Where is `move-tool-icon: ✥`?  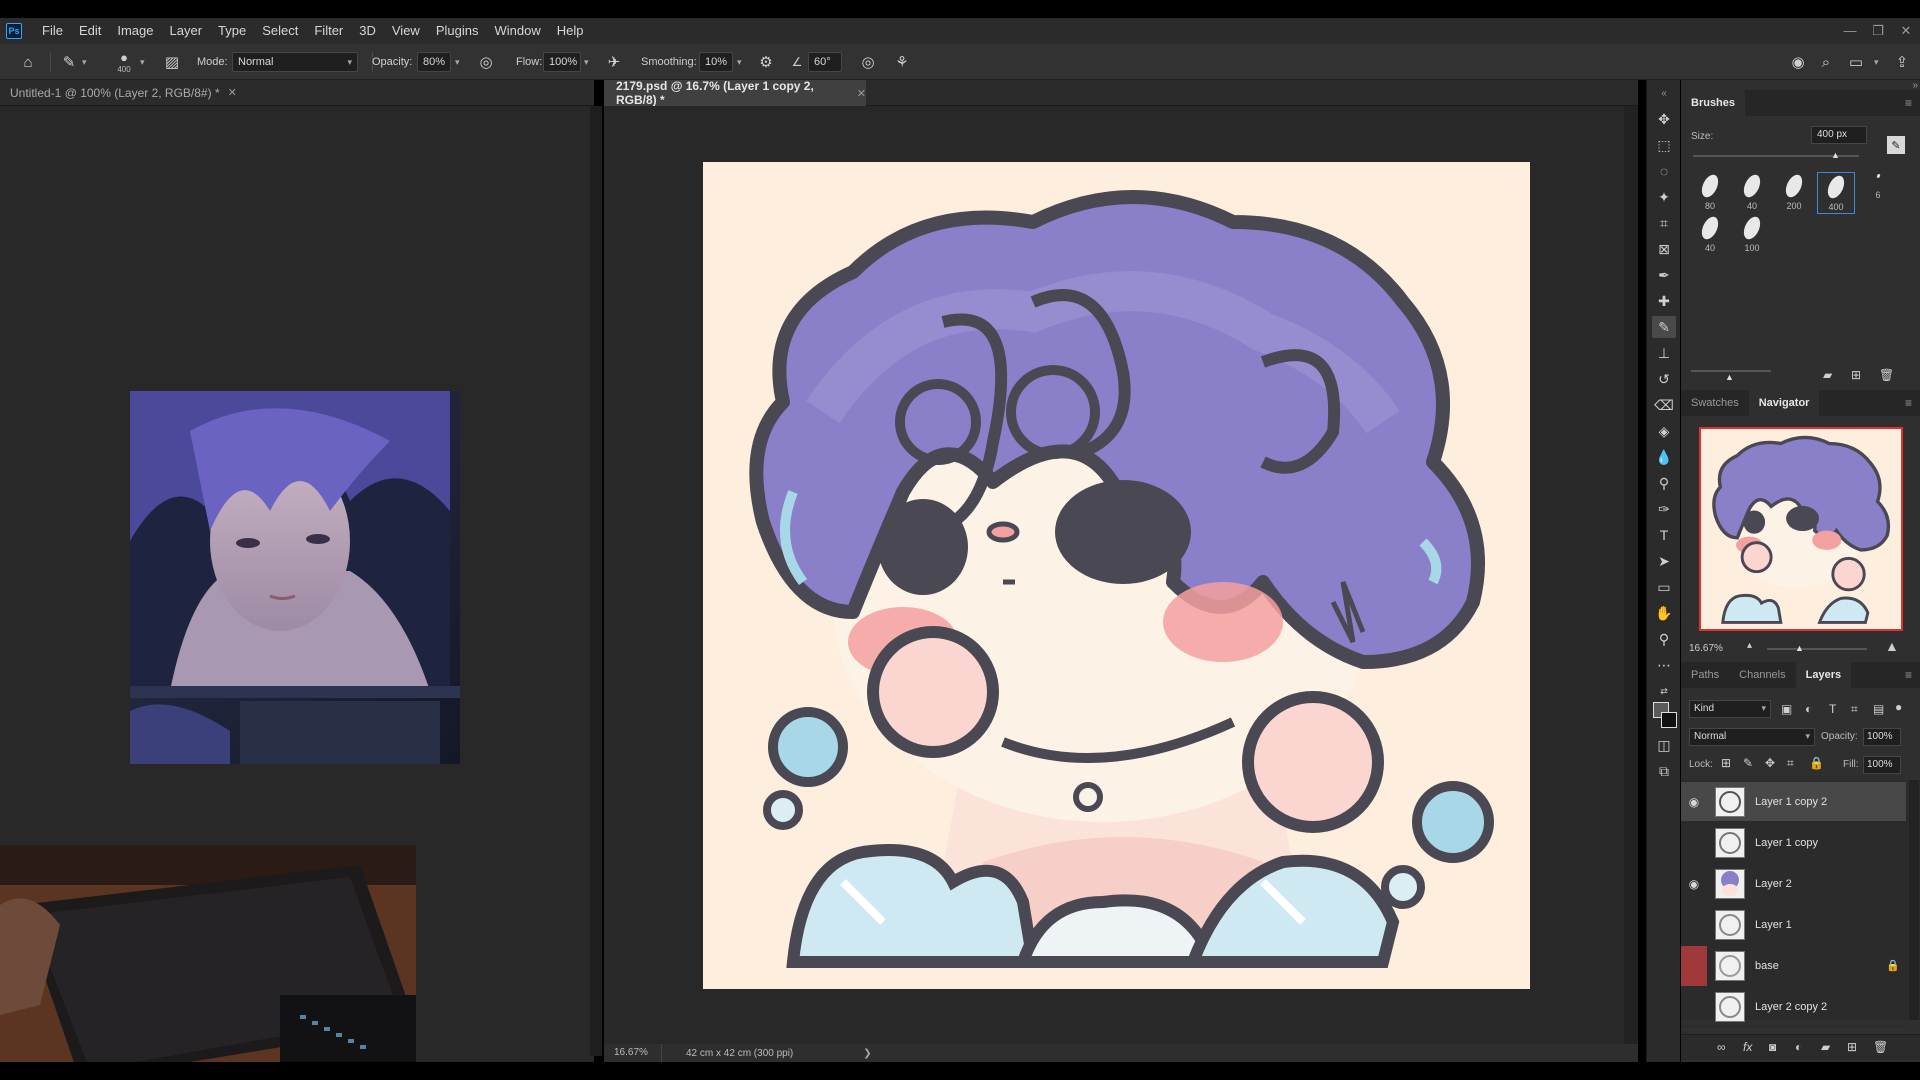
move-tool-icon: ✥ is located at coordinates (1664, 119).